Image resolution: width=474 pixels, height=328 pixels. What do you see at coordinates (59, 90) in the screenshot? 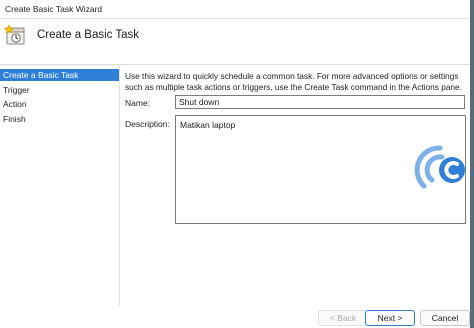
I see `sidebar-item-trigger: Trigger` at bounding box center [59, 90].